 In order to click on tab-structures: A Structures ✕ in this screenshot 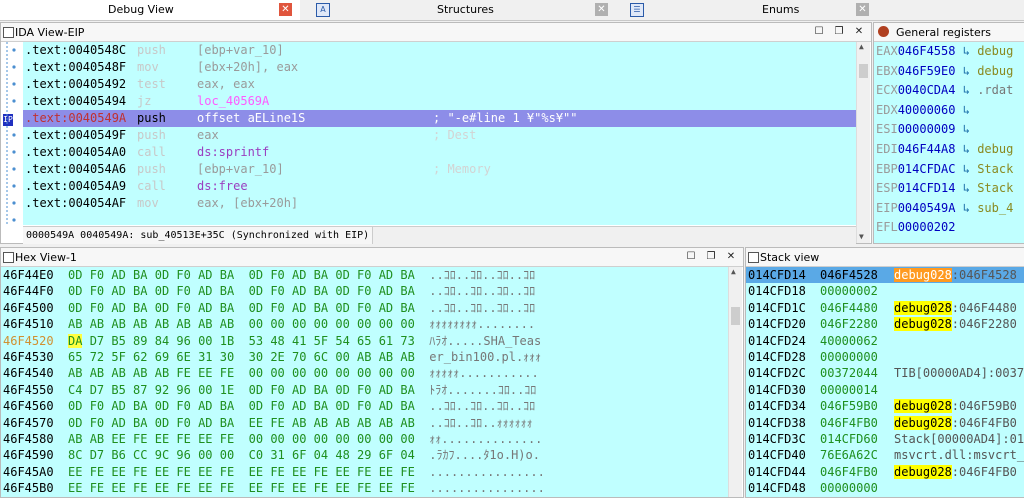, I will do `click(460, 10)`.